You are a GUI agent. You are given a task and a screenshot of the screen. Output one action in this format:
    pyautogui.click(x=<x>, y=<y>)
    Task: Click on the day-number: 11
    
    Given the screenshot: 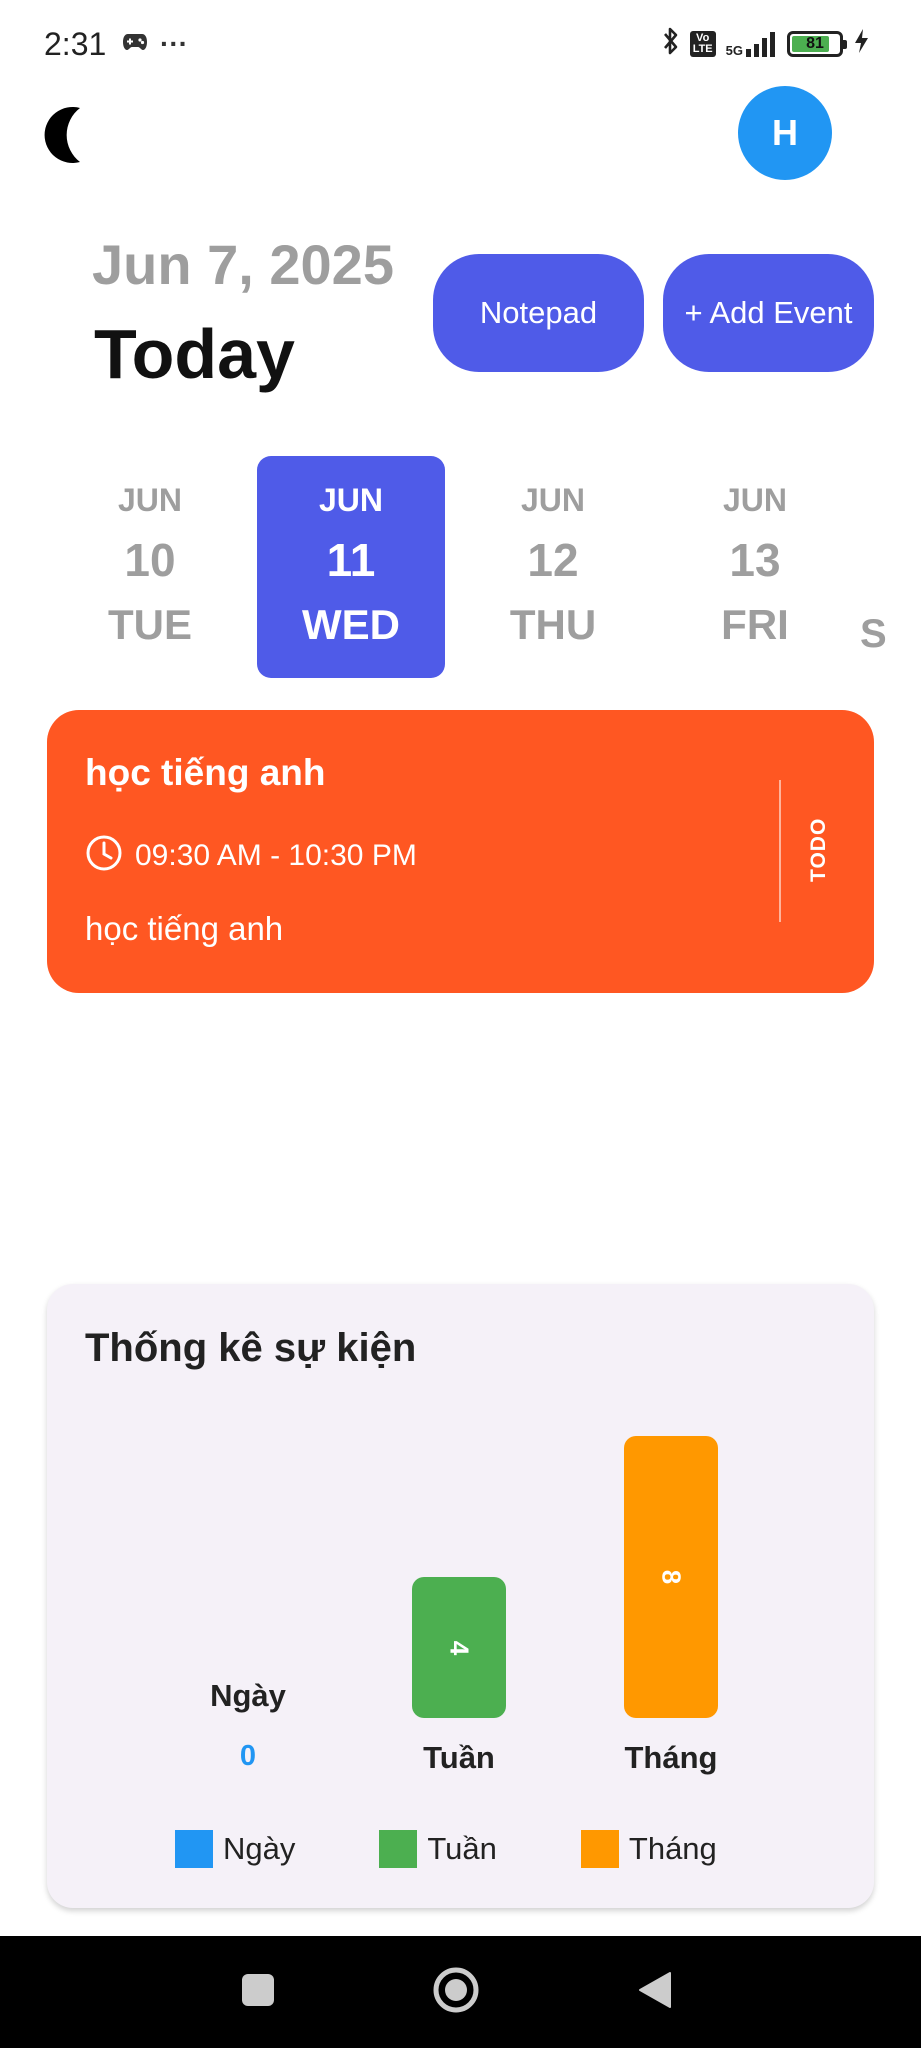 What is the action you would take?
    pyautogui.click(x=351, y=560)
    